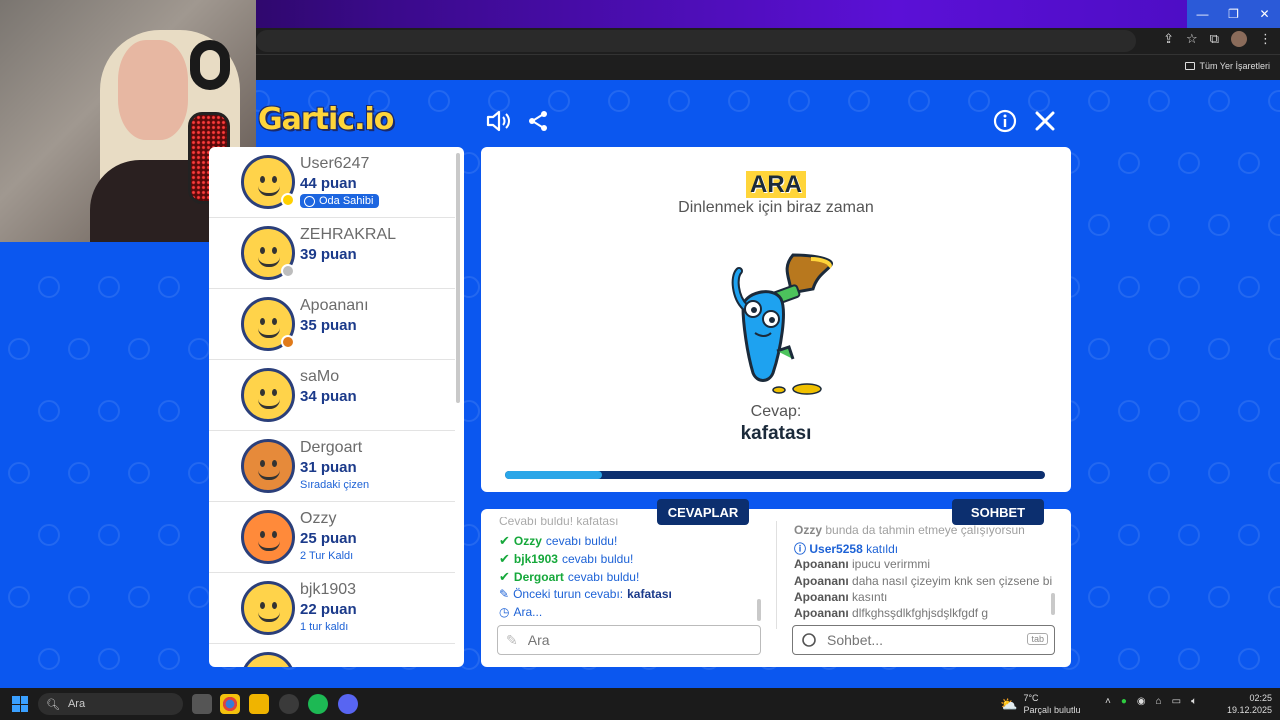 The width and height of the screenshot is (1280, 720). Describe the element at coordinates (558, 540) in the screenshot. I see `answer-log-line: ✔ Ozzy cevabı buldu!` at that location.